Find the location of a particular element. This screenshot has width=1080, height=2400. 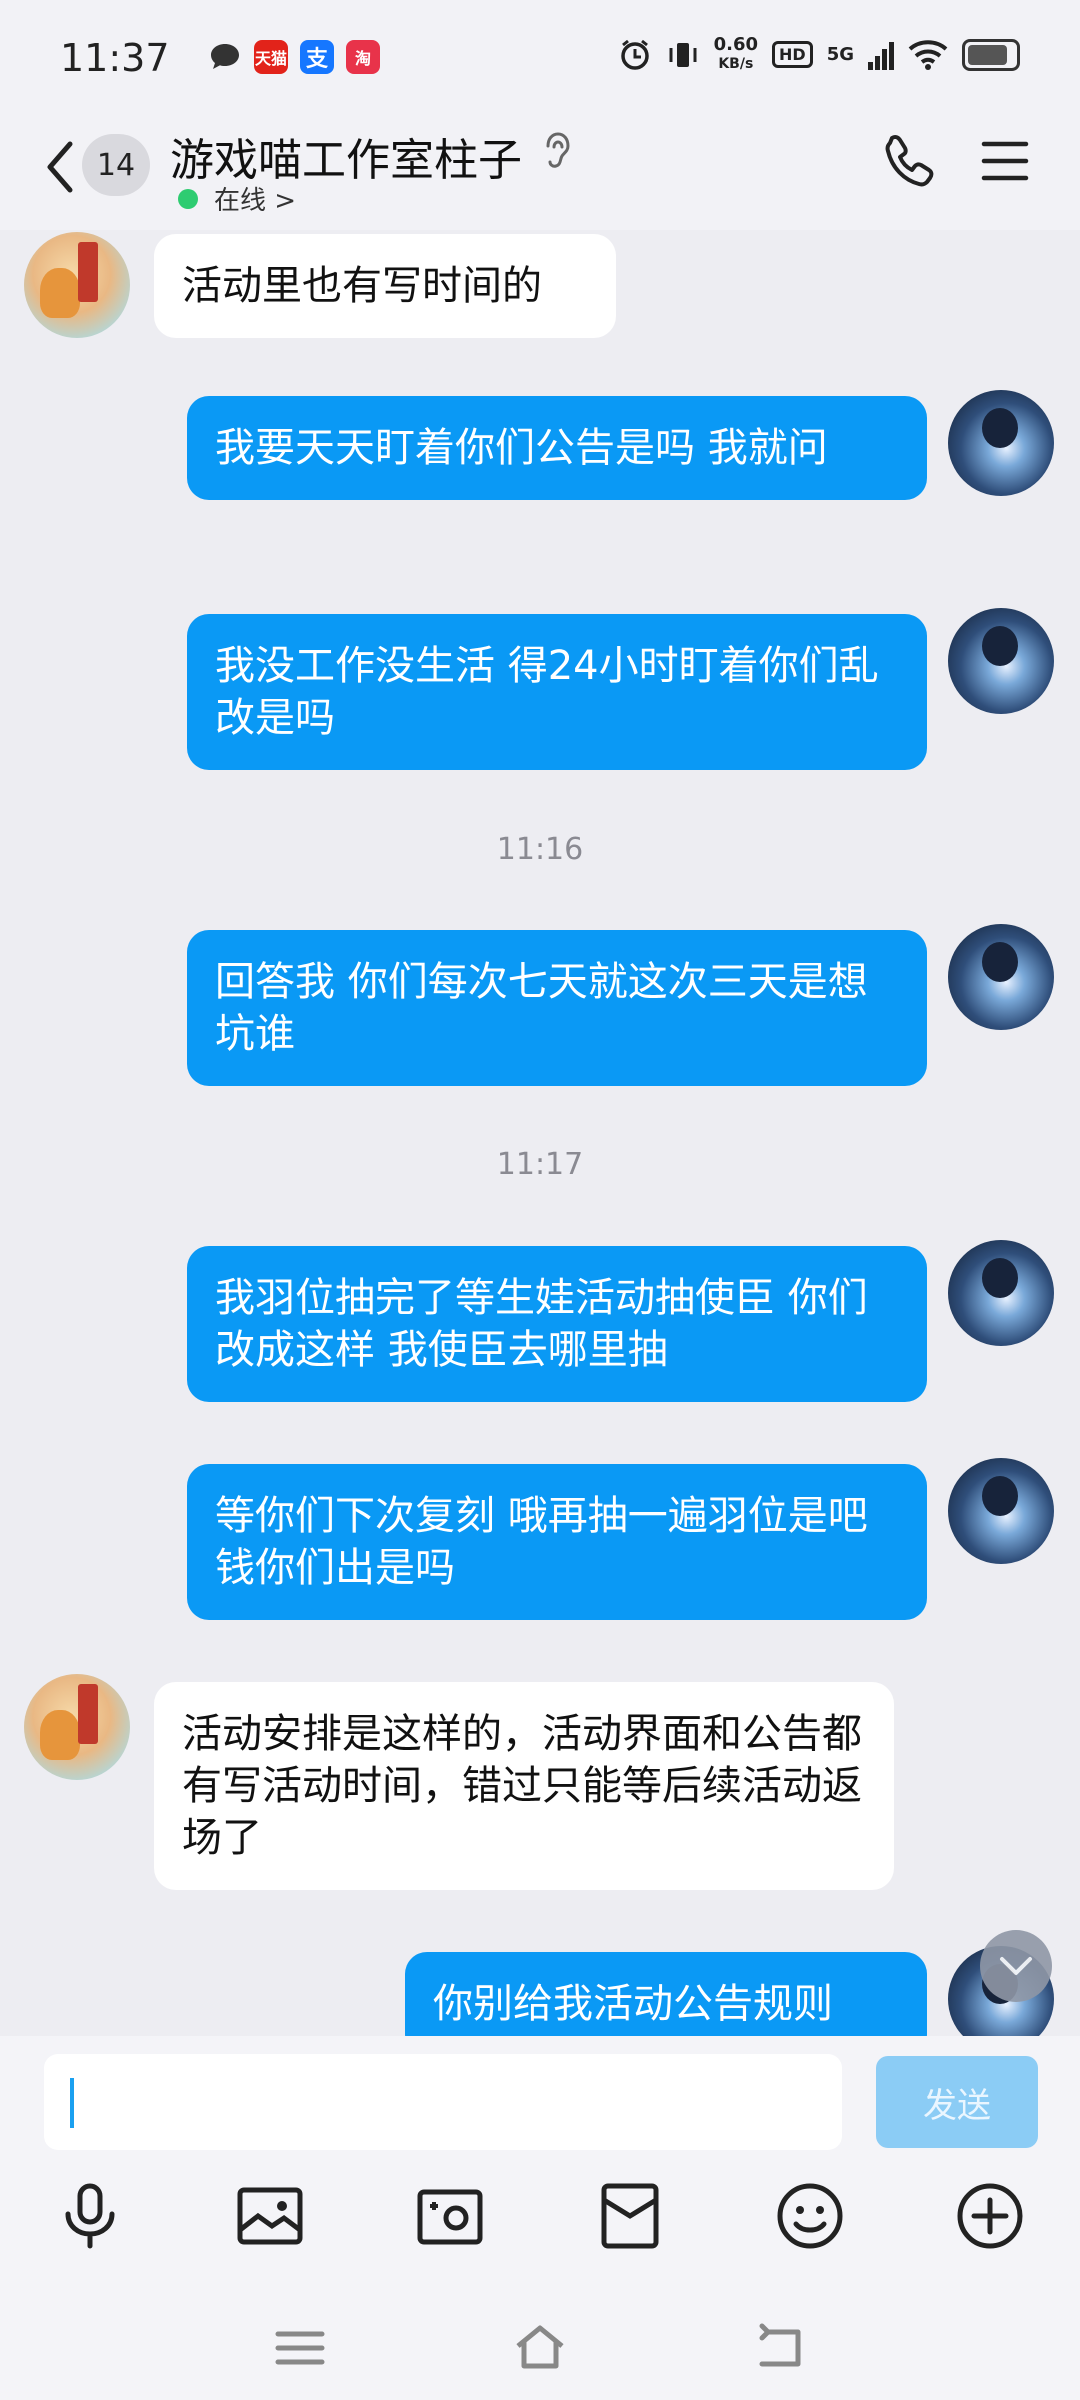

message-timestamp: 11:16 is located at coordinates (540, 849).